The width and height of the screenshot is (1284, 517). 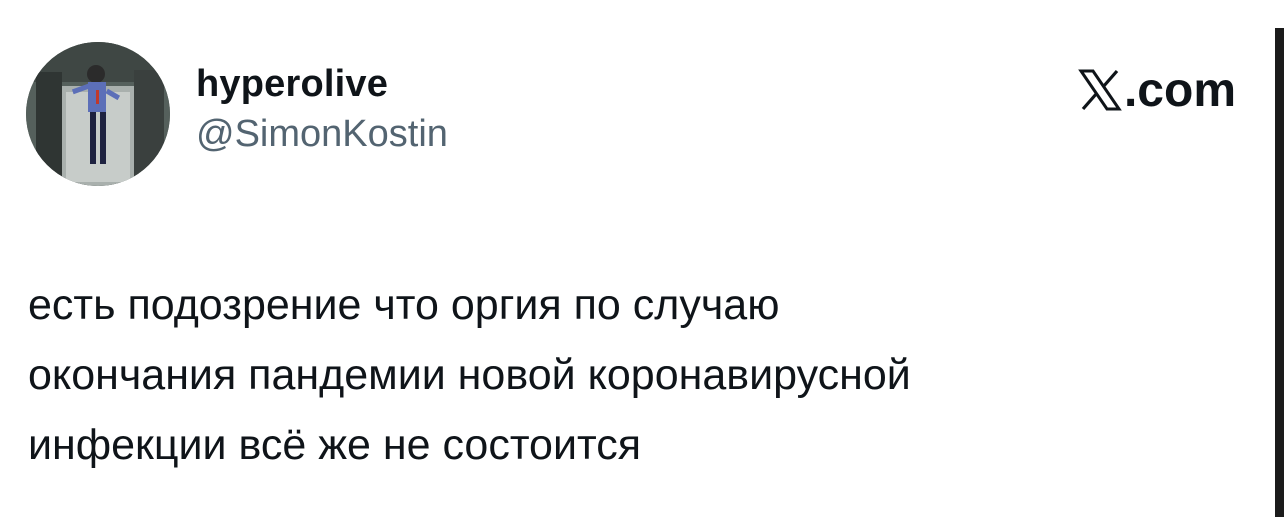 I want to click on display-name: hyperolive, so click(x=322, y=84).